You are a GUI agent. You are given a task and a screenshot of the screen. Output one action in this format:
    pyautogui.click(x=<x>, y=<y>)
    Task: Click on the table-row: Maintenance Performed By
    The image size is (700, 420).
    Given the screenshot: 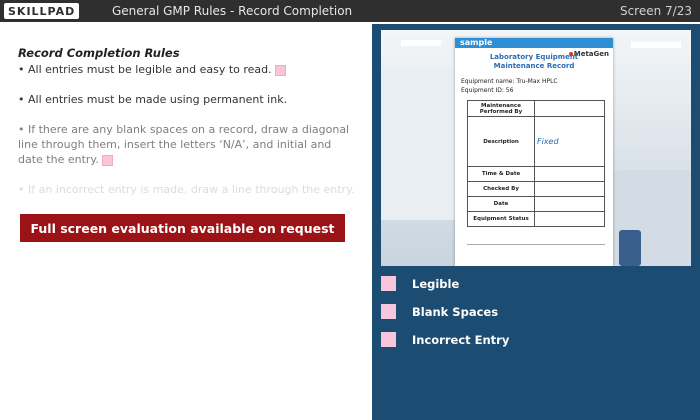 What is the action you would take?
    pyautogui.click(x=536, y=108)
    